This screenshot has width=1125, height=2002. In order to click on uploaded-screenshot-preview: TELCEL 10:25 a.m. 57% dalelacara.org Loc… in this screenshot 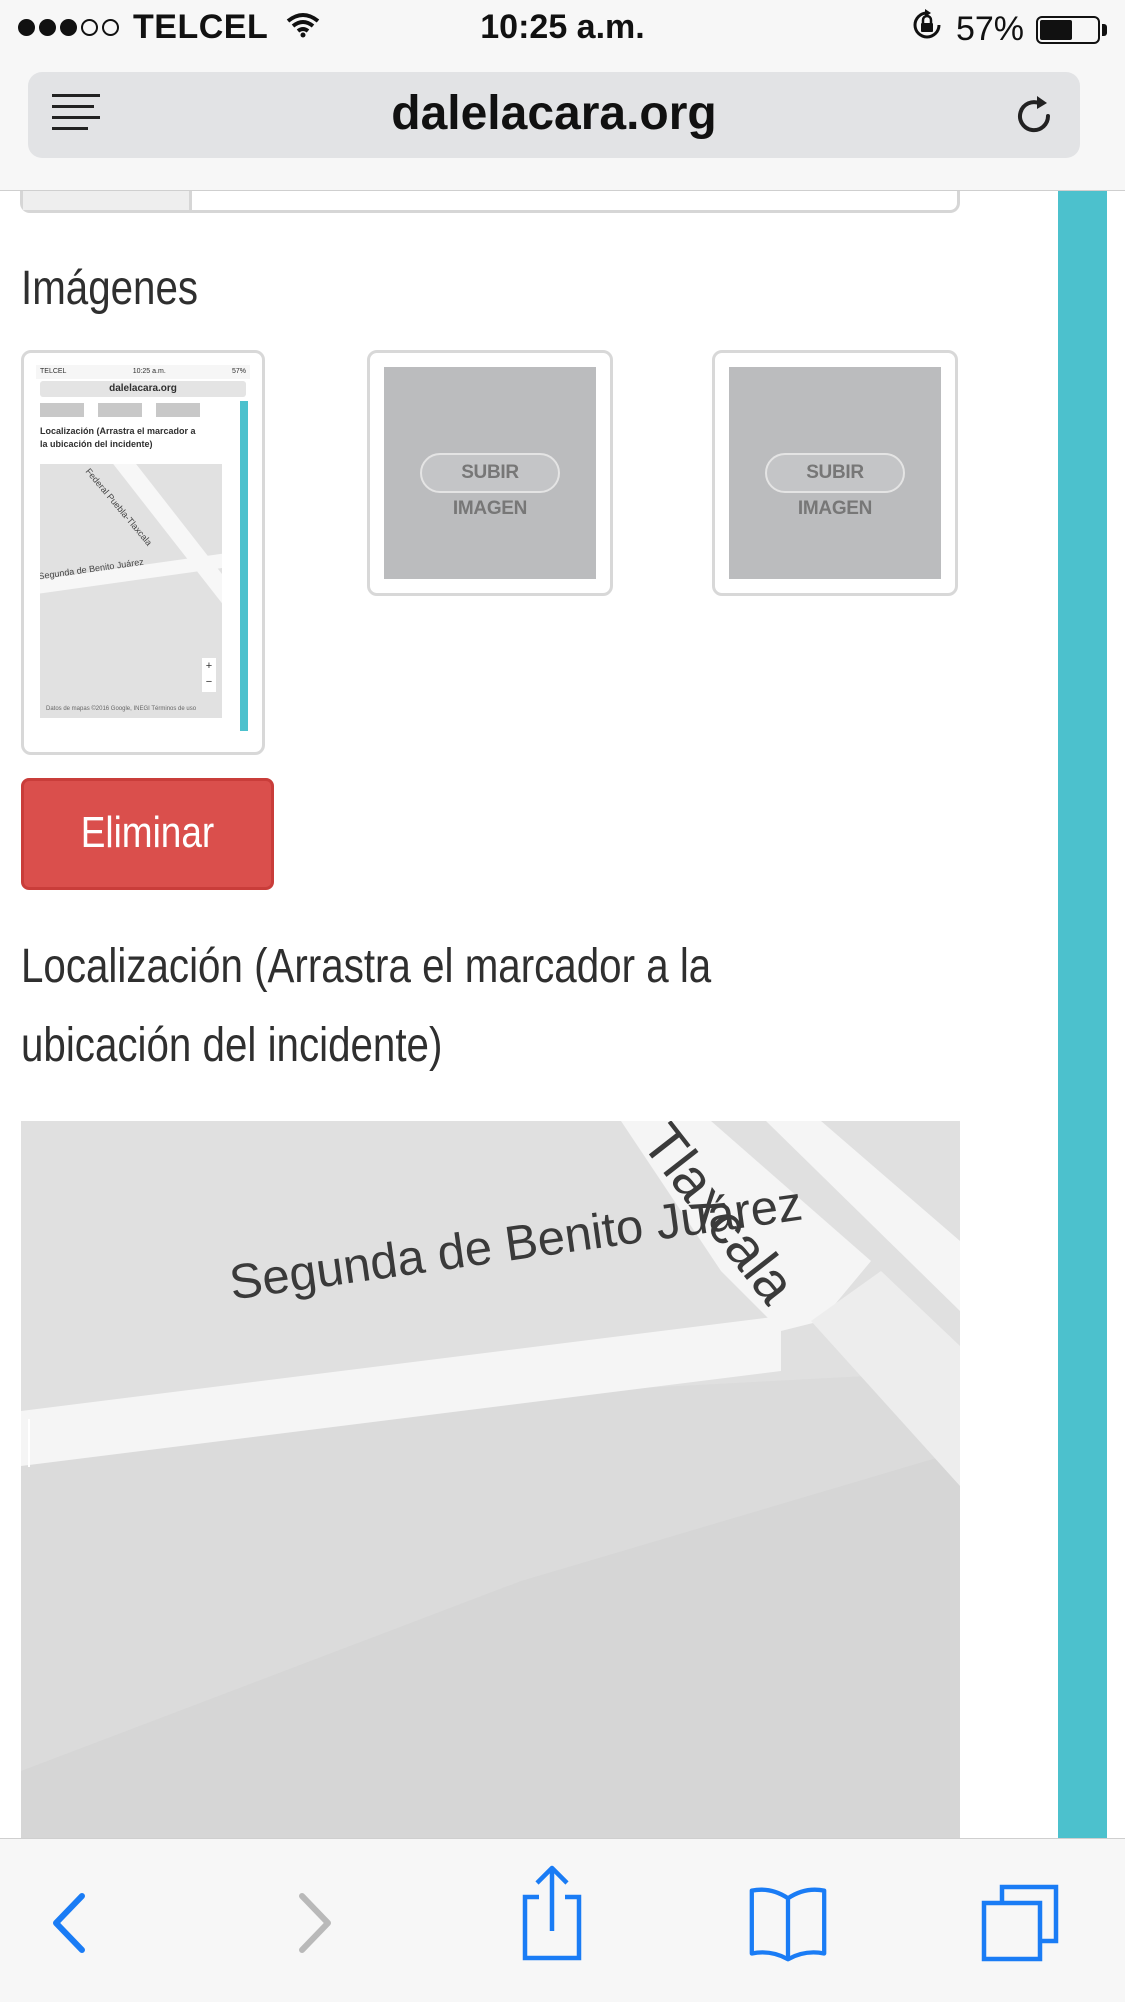, I will do `click(143, 552)`.